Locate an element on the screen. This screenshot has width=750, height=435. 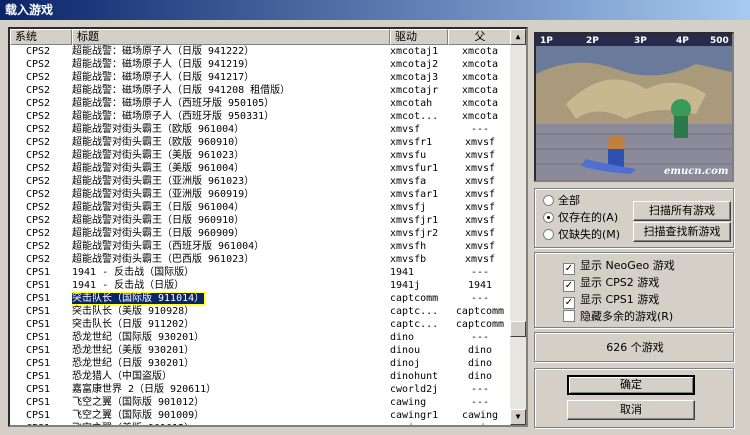
table-row: CPS1 恐龙世纪（国际版 930201） dino --- is located at coordinates (261, 337).